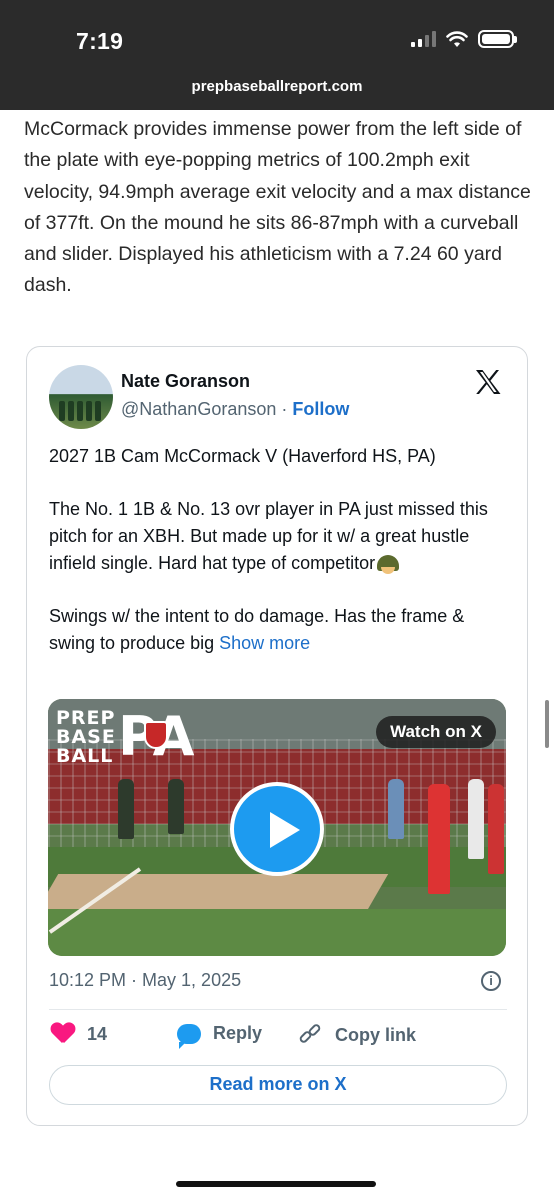 The height and width of the screenshot is (1200, 554). Describe the element at coordinates (86, 737) in the screenshot. I see `video-brand-text: PREP BASE BALL` at that location.